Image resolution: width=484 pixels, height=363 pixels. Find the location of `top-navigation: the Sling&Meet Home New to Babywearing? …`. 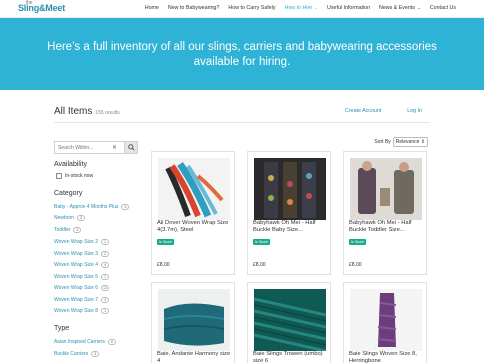

top-navigation: the Sling&Meet Home New to Babywearing? … is located at coordinates (242, 9).